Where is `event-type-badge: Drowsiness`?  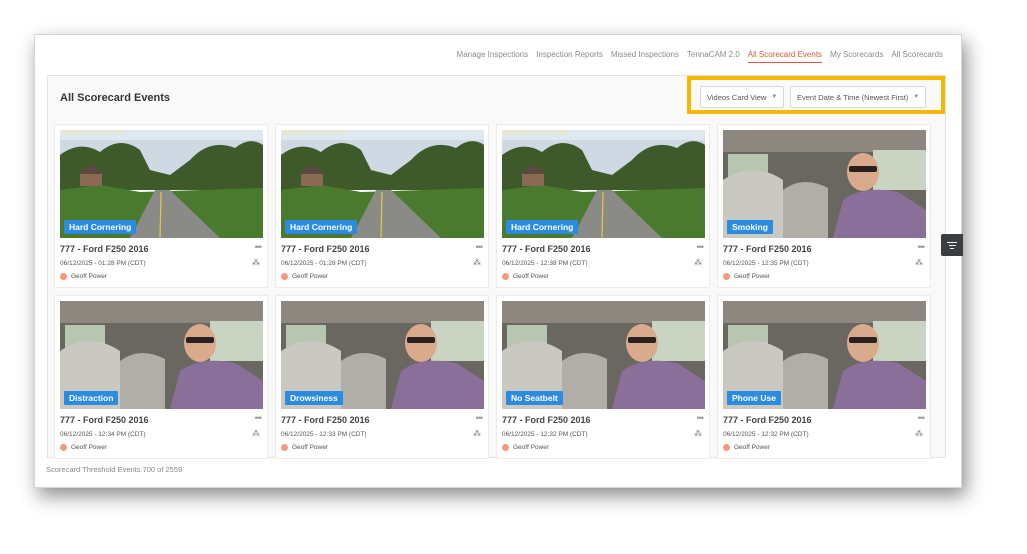
event-type-badge: Drowsiness is located at coordinates (314, 398).